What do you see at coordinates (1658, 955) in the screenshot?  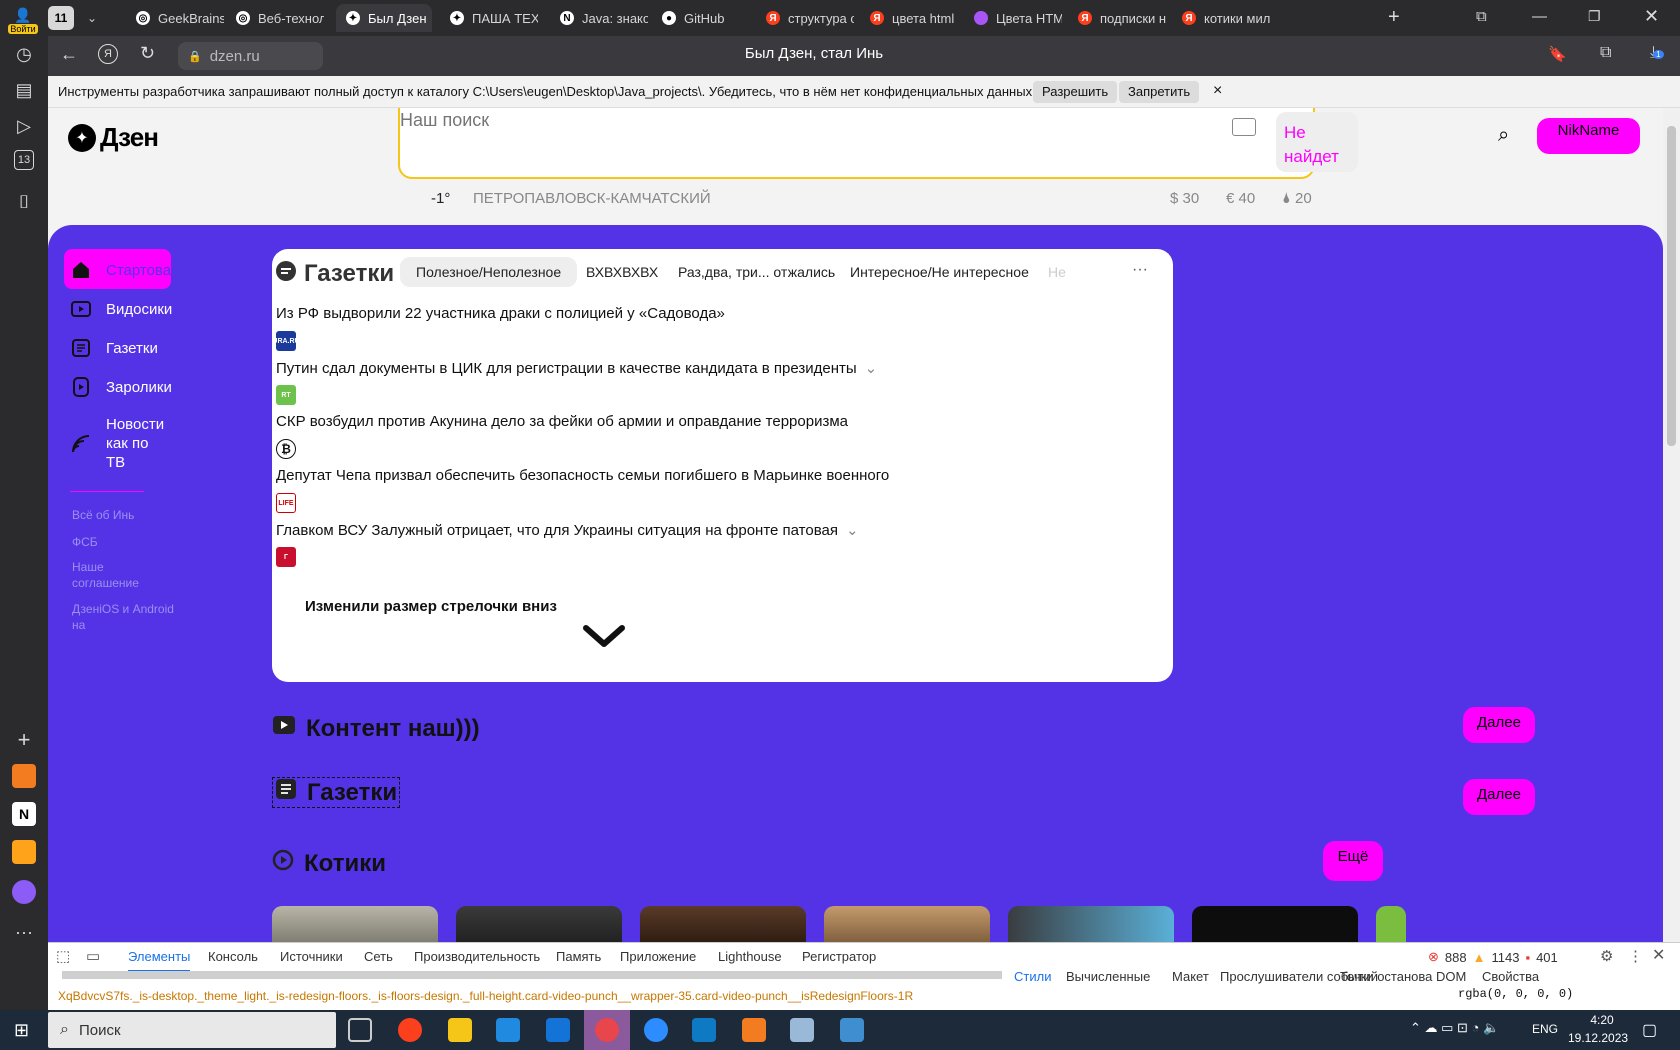 I see `close-devtools-icon: ✕` at bounding box center [1658, 955].